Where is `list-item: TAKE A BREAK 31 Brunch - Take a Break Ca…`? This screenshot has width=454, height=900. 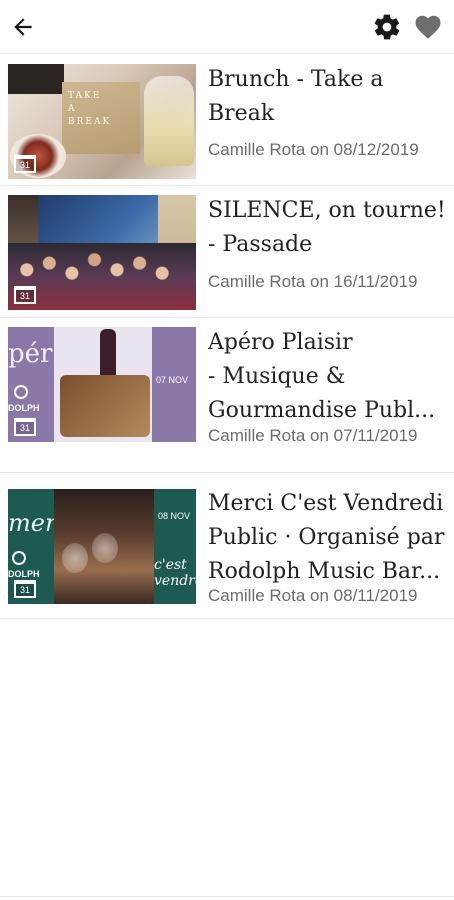
list-item: TAKE A BREAK 31 Brunch - Take a Break Ca… is located at coordinates (227, 120).